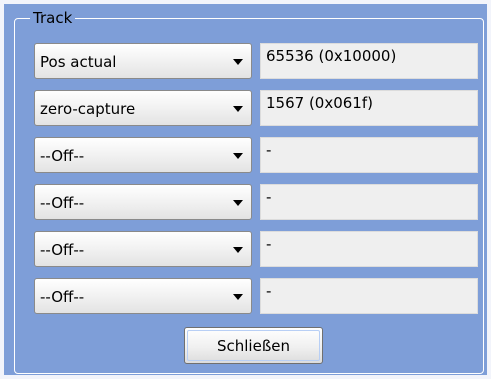 The height and width of the screenshot is (379, 491). What do you see at coordinates (369, 155) in the screenshot?
I see `value-field-3: -` at bounding box center [369, 155].